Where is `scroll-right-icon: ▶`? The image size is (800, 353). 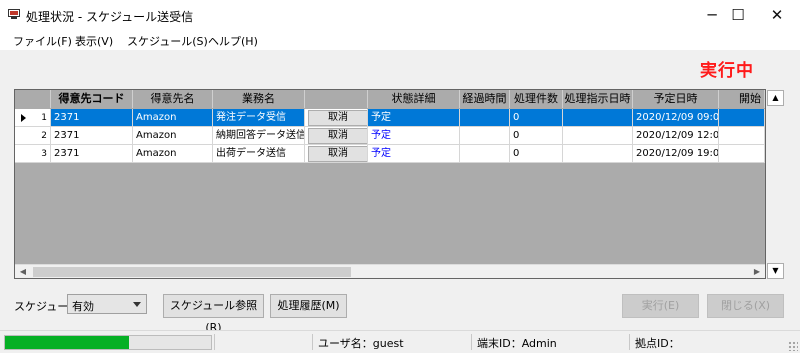
scroll-right-icon: ▶ is located at coordinates (757, 271).